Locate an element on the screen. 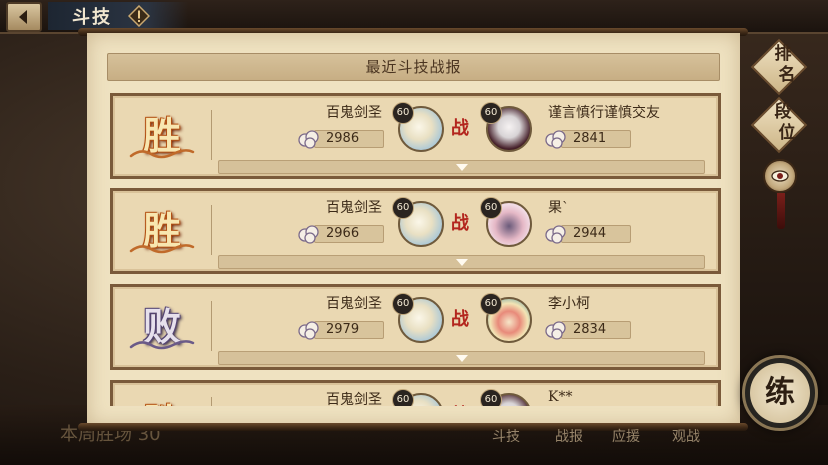 The height and width of the screenshot is (465, 828). opponent-score-value: 2841 is located at coordinates (590, 138).